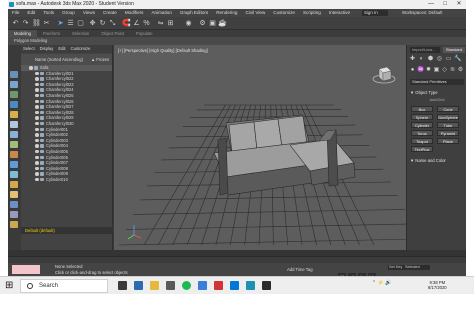  What do you see at coordinates (375, 13) in the screenshot?
I see `sign-in-button: Sign In` at bounding box center [375, 13].